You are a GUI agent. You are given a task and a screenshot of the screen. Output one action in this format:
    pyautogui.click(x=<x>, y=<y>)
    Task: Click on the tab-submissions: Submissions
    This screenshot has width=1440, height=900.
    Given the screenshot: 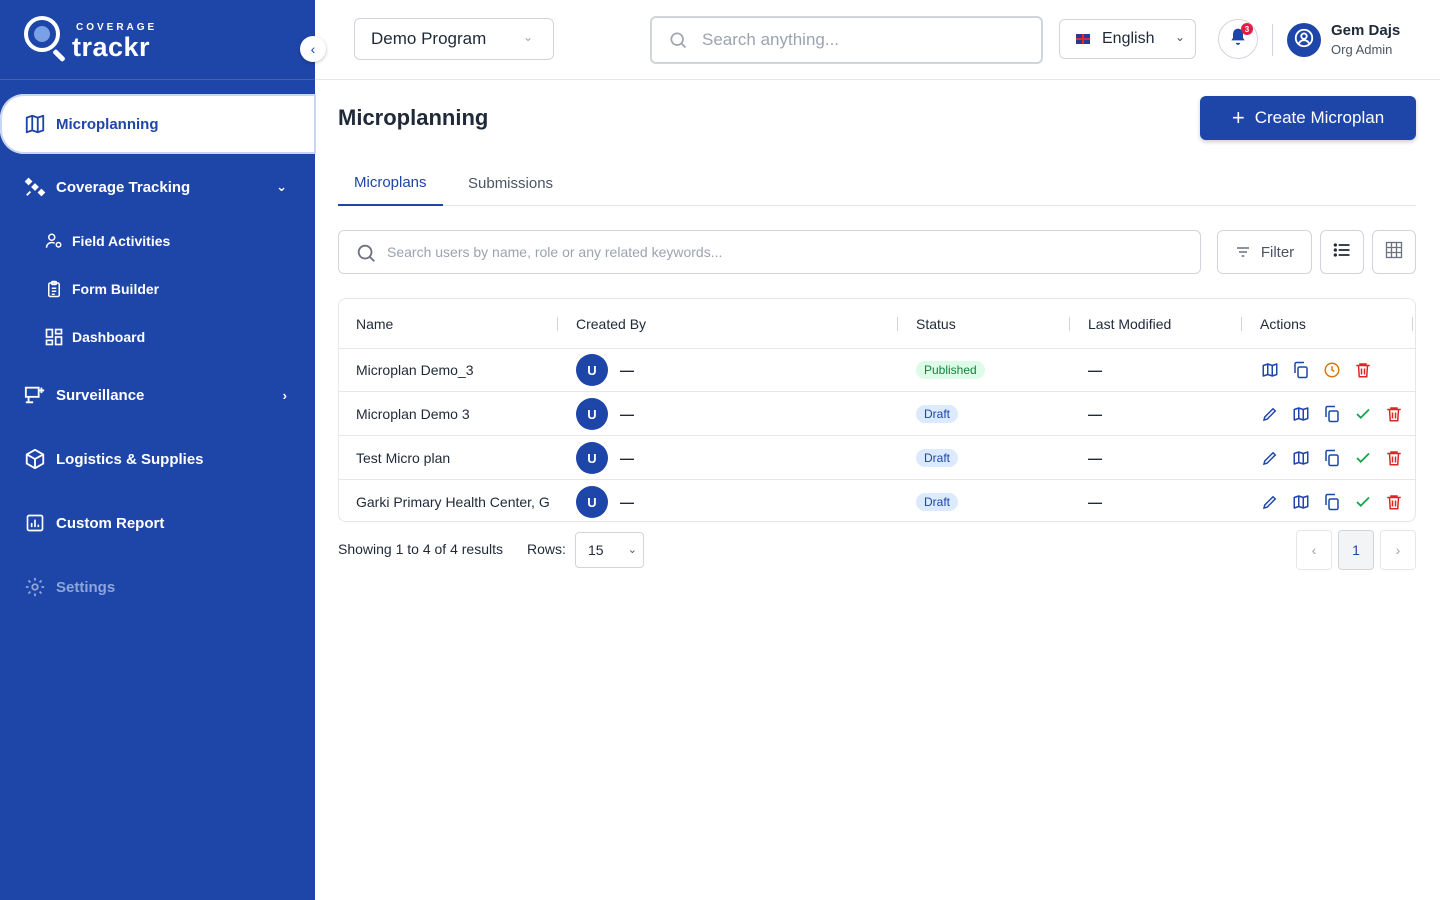 What is the action you would take?
    pyautogui.click(x=510, y=183)
    